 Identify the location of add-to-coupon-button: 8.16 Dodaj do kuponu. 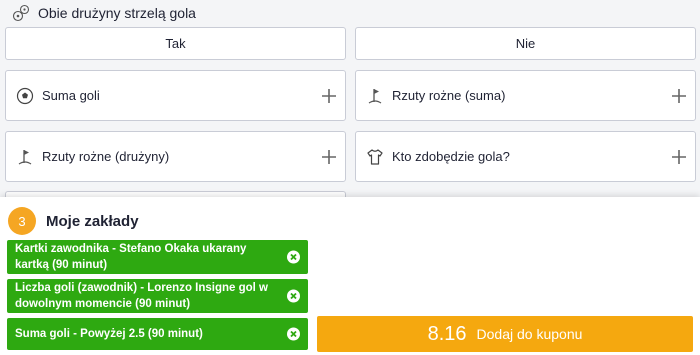
(505, 334).